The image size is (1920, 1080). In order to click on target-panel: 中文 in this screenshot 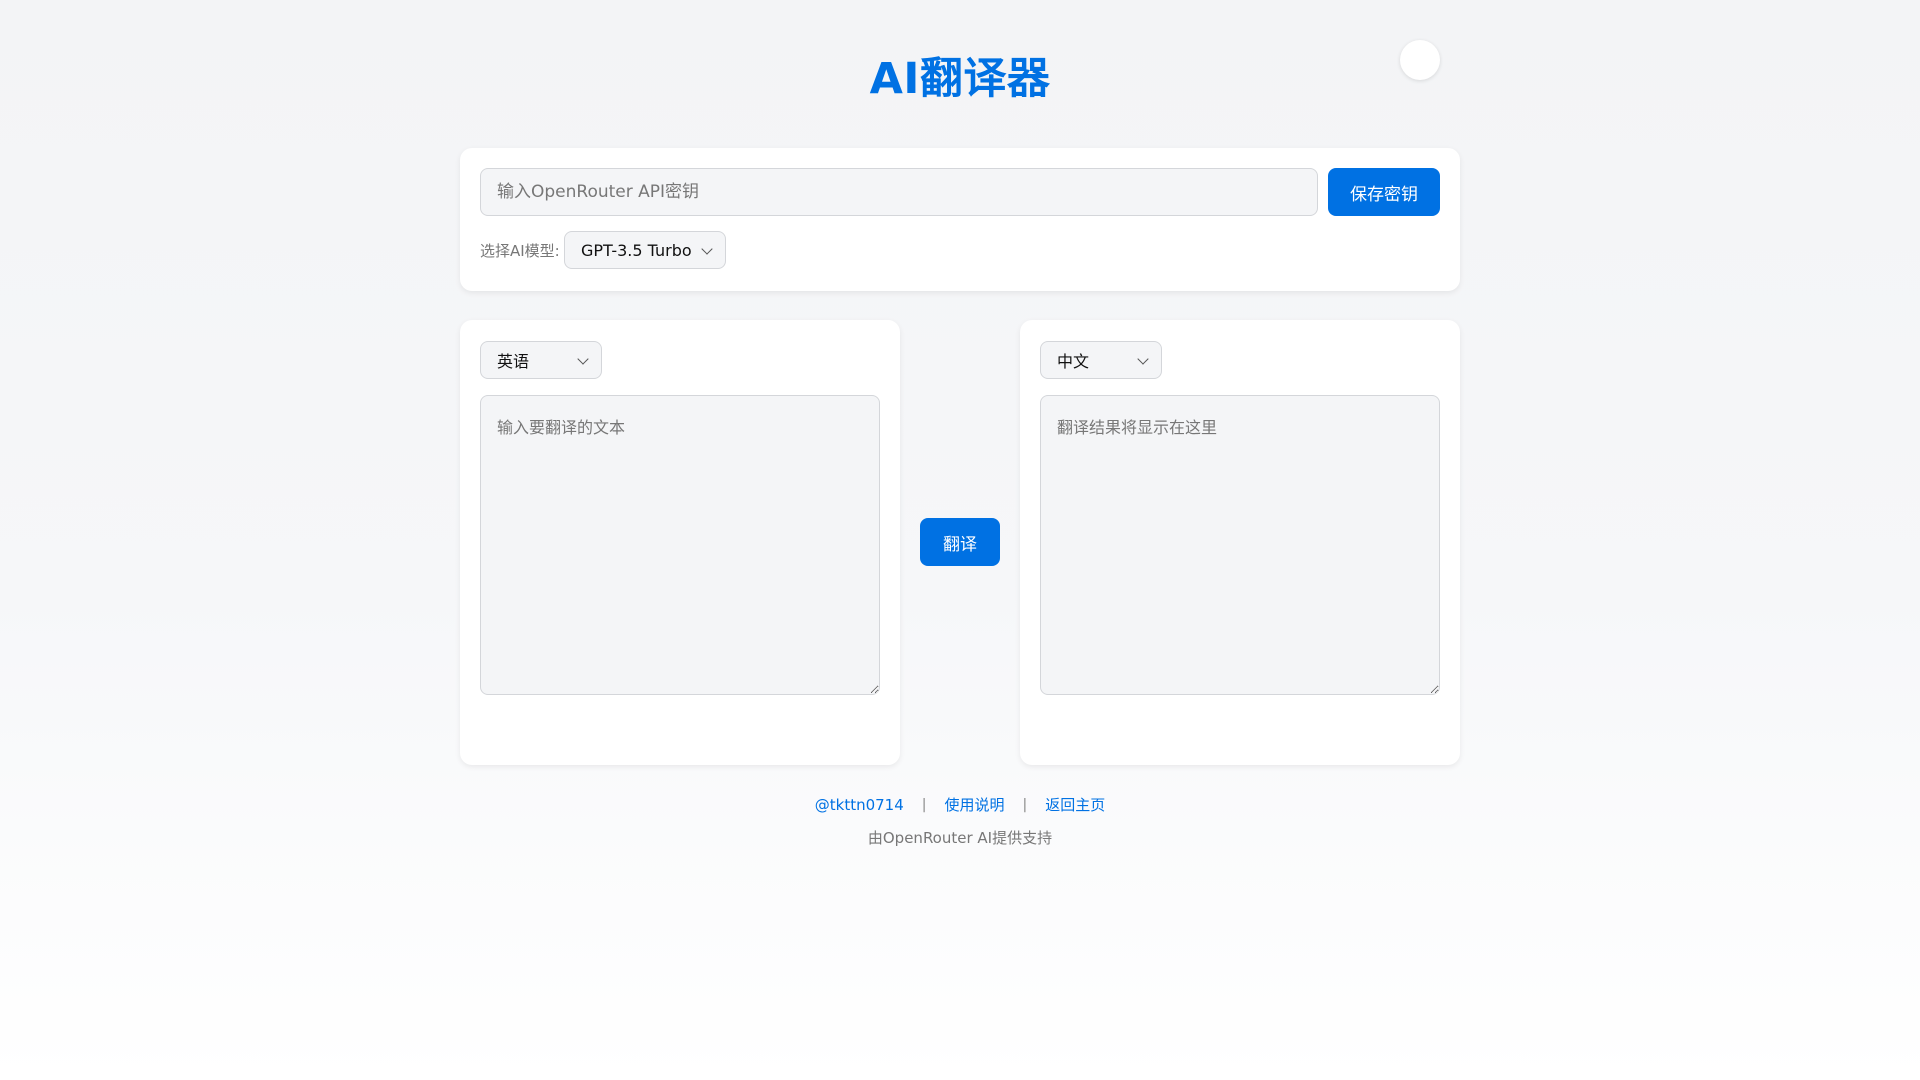, I will do `click(1240, 542)`.